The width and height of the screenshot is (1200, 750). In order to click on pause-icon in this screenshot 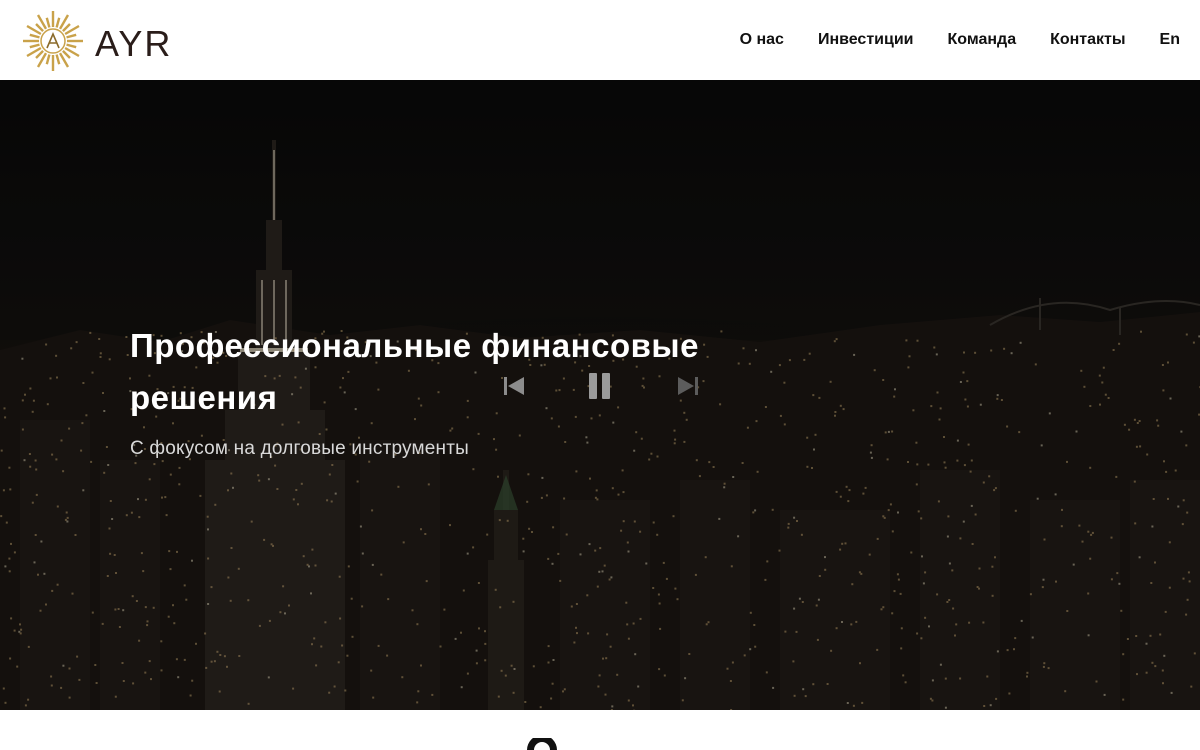, I will do `click(600, 386)`.